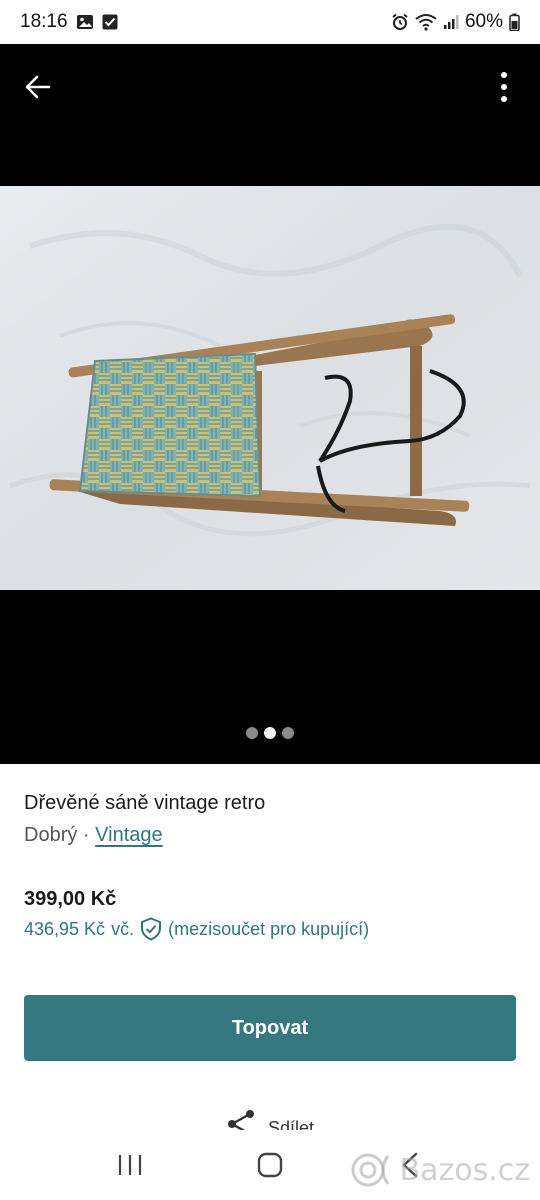 This screenshot has width=540, height=1200. Describe the element at coordinates (85, 22) in the screenshot. I see `gallery-icon` at that location.